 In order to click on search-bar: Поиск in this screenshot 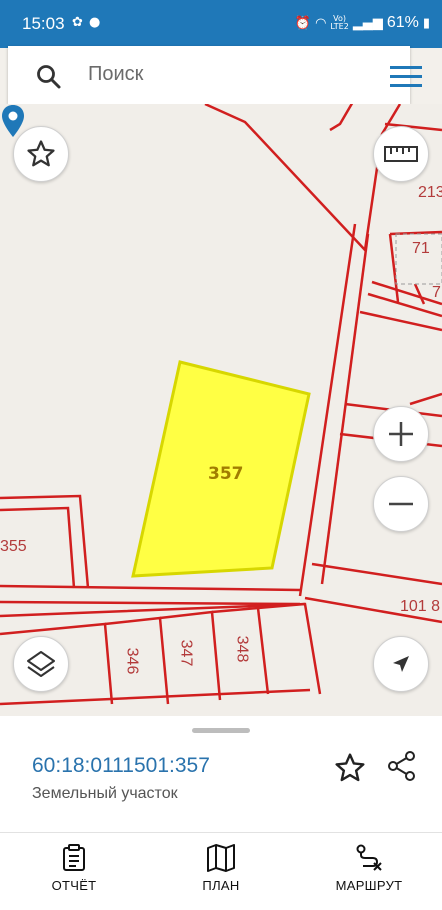, I will do `click(215, 75)`.